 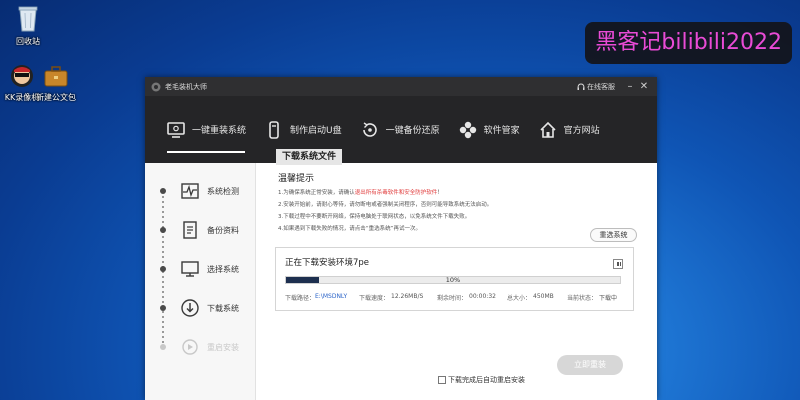 I want to click on size-value: 450MB, so click(x=543, y=296).